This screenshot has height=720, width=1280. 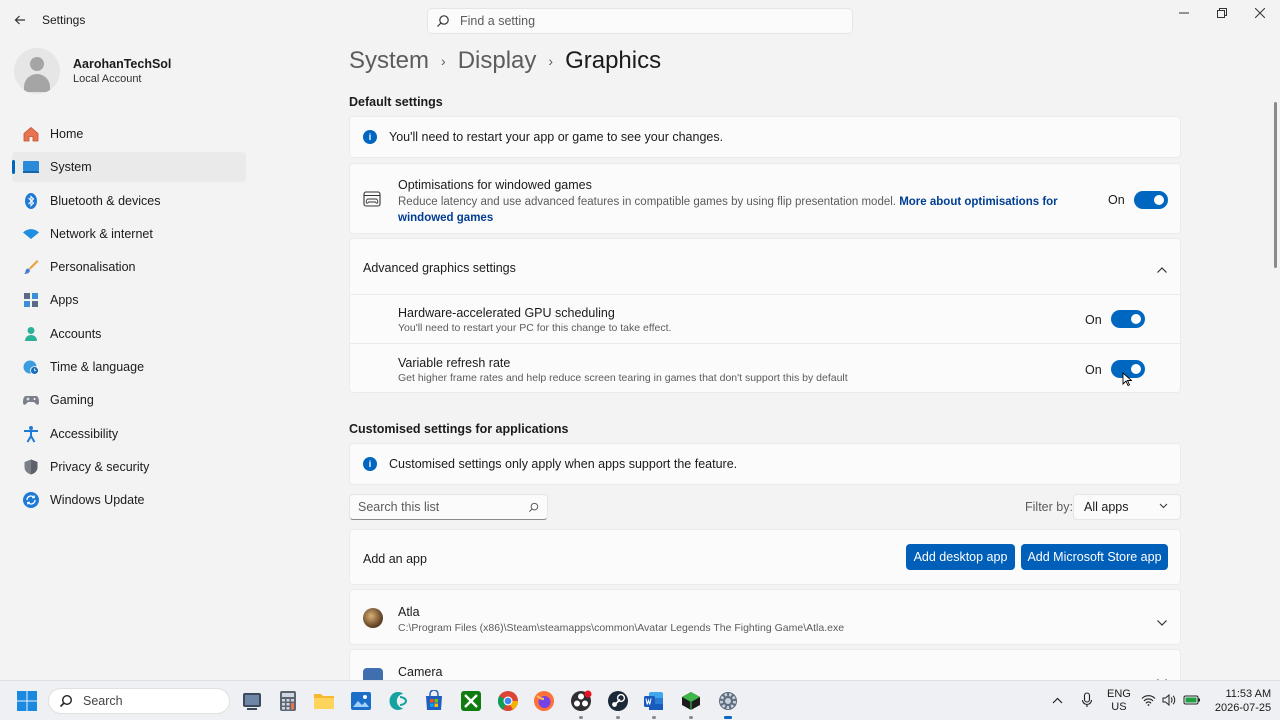 I want to click on vpn-app-icon, so click(x=398, y=701).